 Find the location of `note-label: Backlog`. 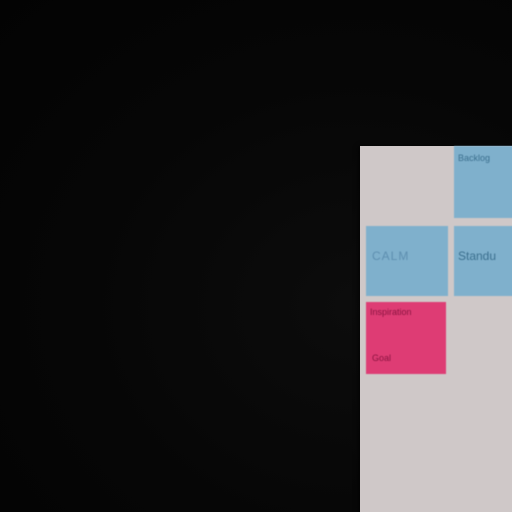

note-label: Backlog is located at coordinates (474, 158).